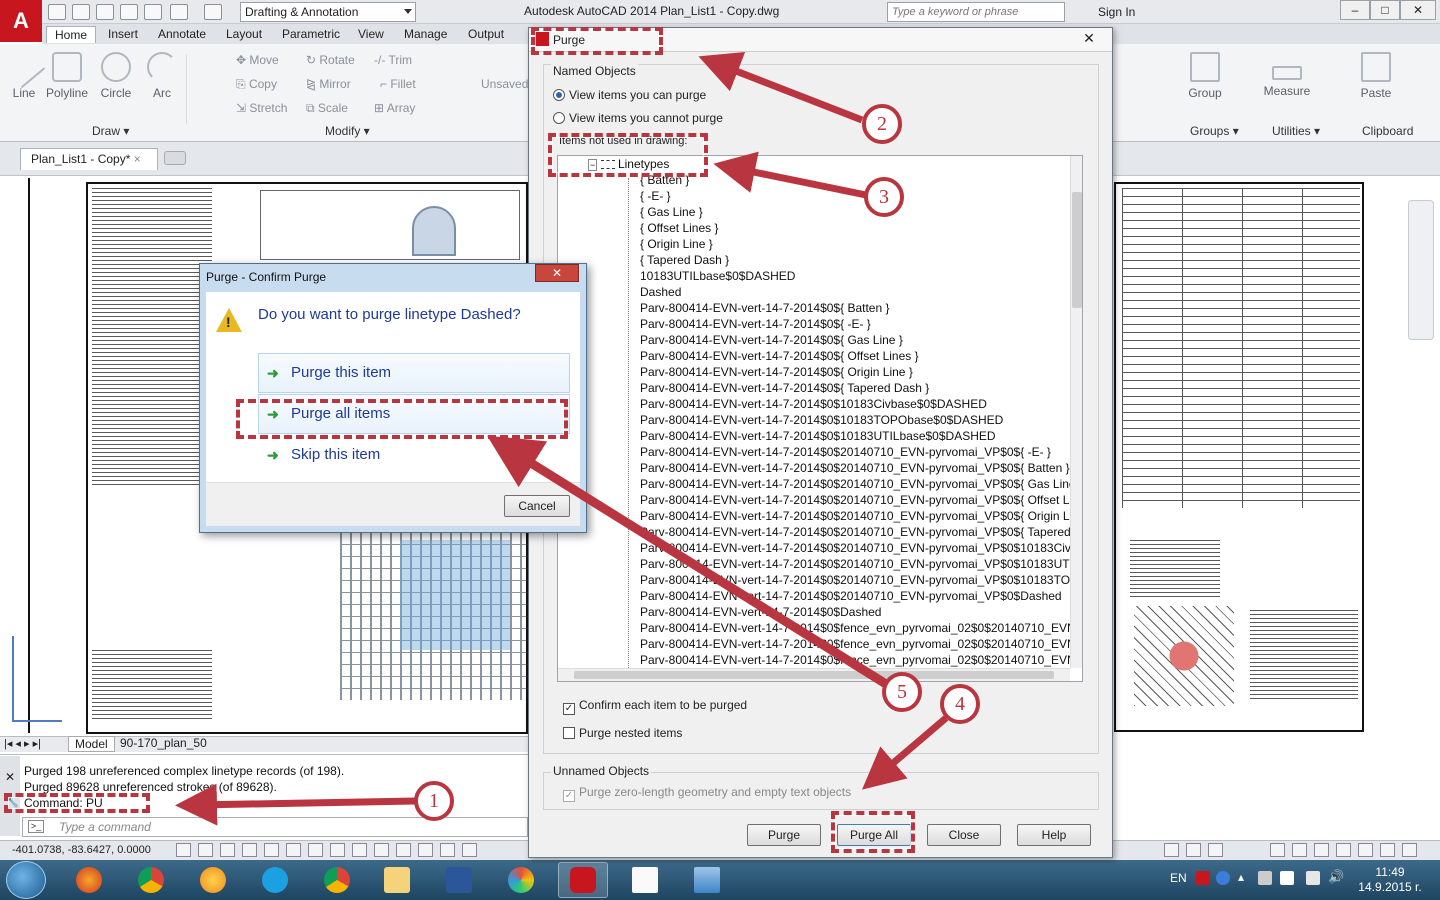  I want to click on unsaved-layer-state: Unsaved, so click(504, 84).